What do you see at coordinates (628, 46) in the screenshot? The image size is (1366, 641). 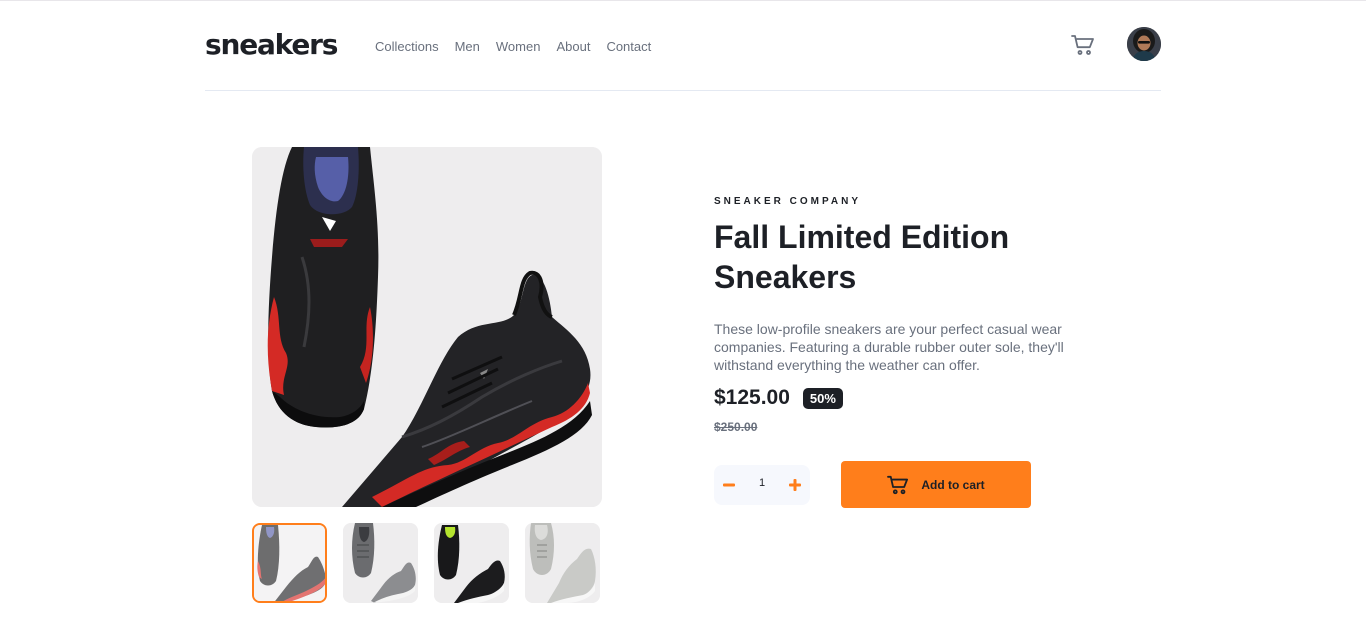 I see `nav-link-contact: Contact` at bounding box center [628, 46].